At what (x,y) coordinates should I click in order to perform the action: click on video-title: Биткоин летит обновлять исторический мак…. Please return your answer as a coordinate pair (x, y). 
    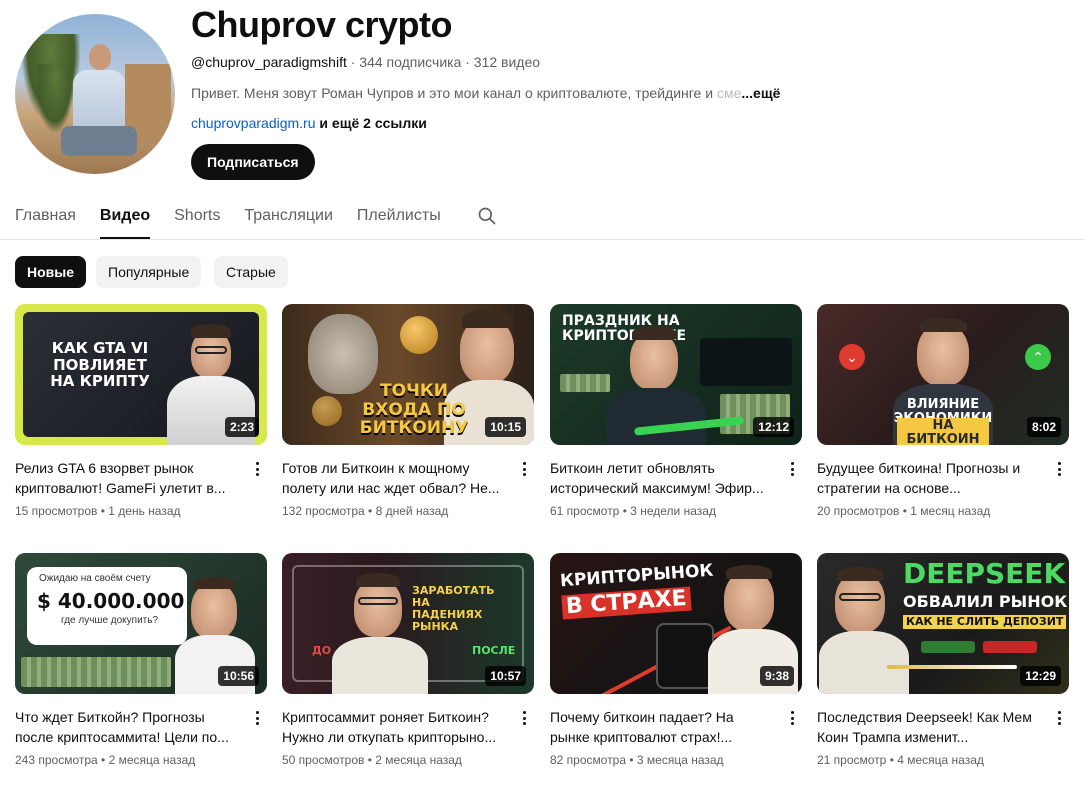
    Looking at the image, I should click on (660, 478).